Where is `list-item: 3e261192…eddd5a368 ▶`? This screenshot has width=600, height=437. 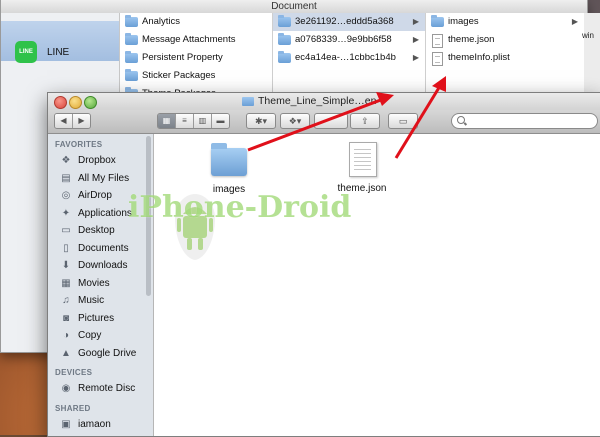
list-item: 3e261192…eddd5a368 ▶ is located at coordinates (349, 22).